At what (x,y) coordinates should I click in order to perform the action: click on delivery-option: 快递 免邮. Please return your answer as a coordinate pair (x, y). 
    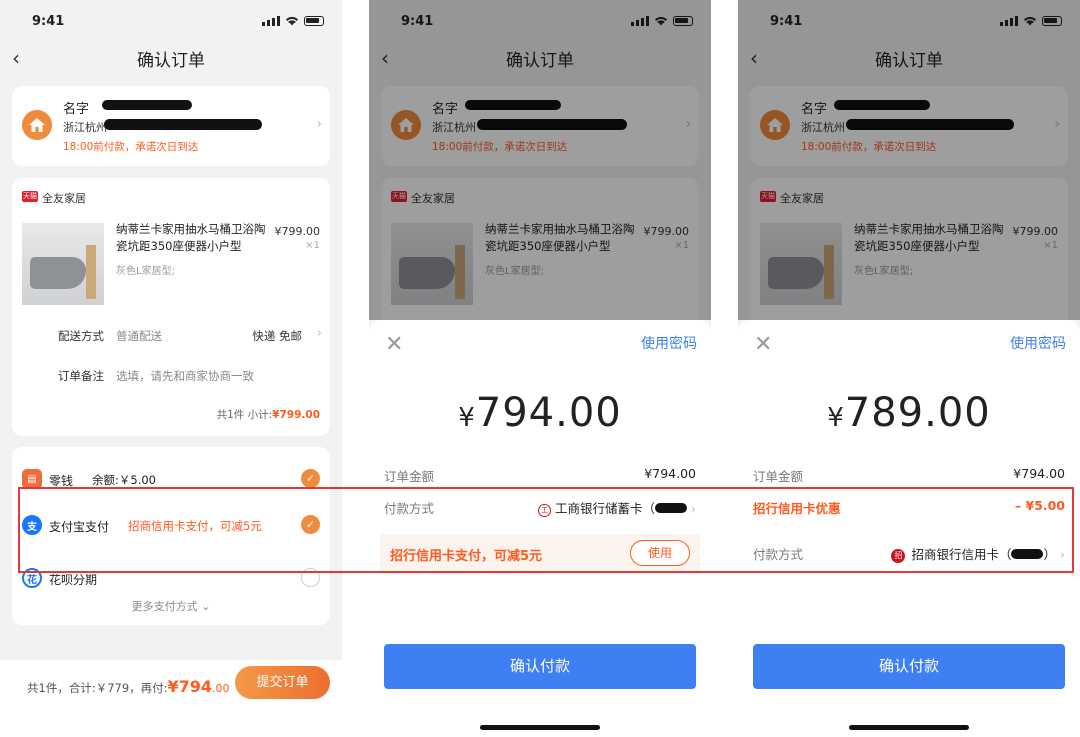
    Looking at the image, I should click on (277, 336).